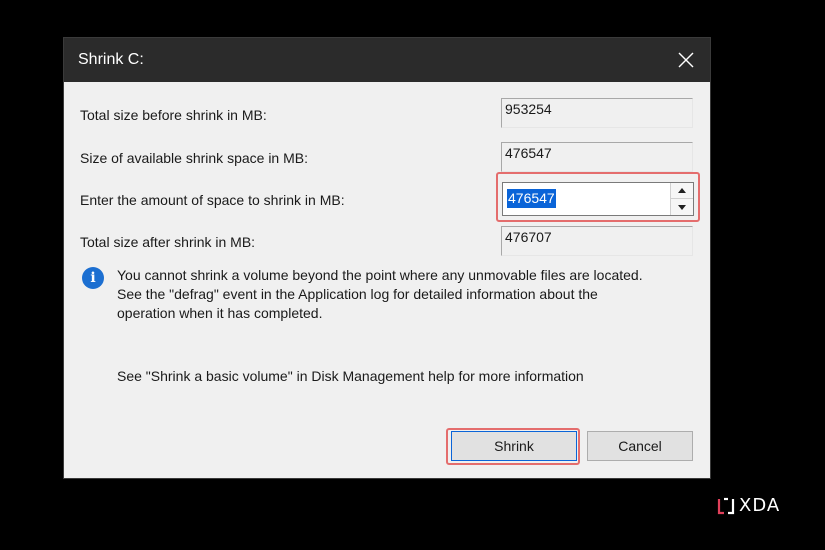  What do you see at coordinates (597, 157) in the screenshot?
I see `available-space-field: 476547` at bounding box center [597, 157].